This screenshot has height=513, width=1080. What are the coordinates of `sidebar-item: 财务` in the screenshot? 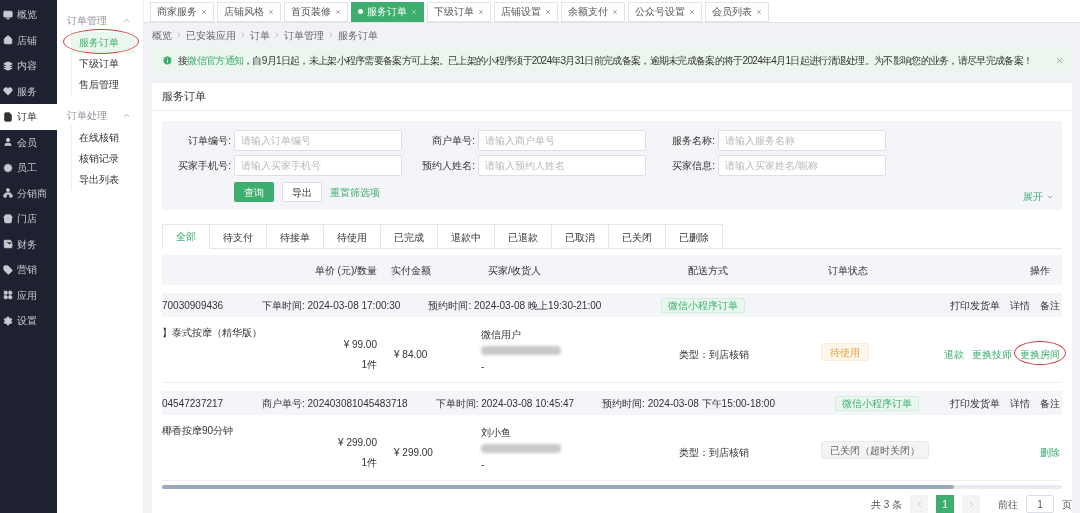 It's located at (28, 244).